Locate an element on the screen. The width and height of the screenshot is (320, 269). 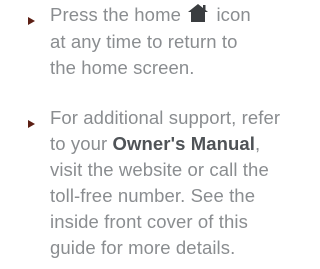
bullet-line: For additional support, refer is located at coordinates (165, 117).